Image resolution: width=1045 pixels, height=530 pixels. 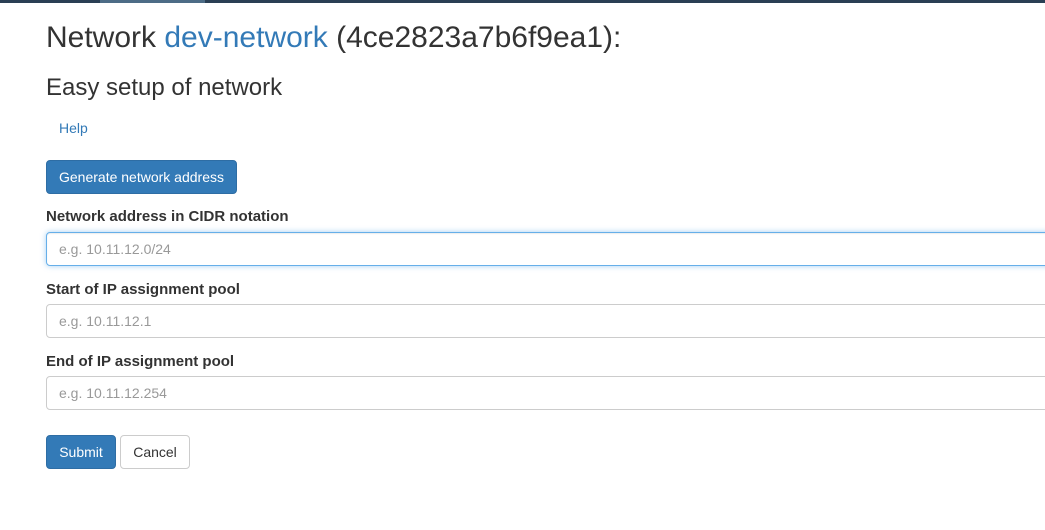 What do you see at coordinates (245, 37) in the screenshot?
I see `network-name-link: dev-network` at bounding box center [245, 37].